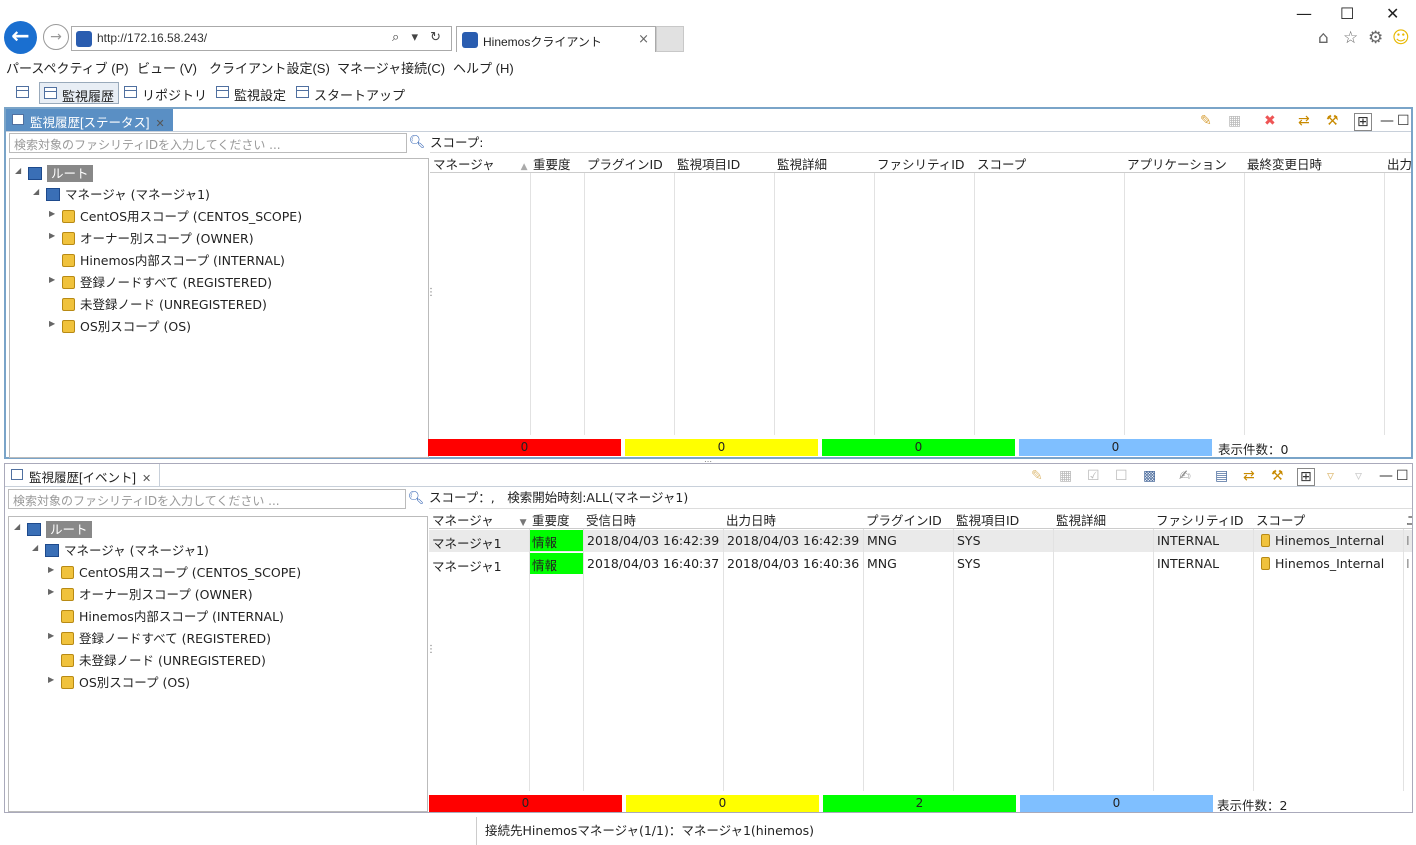 The height and width of the screenshot is (845, 1416). What do you see at coordinates (1093, 476) in the screenshot?
I see `confirm-icon: ☑` at bounding box center [1093, 476].